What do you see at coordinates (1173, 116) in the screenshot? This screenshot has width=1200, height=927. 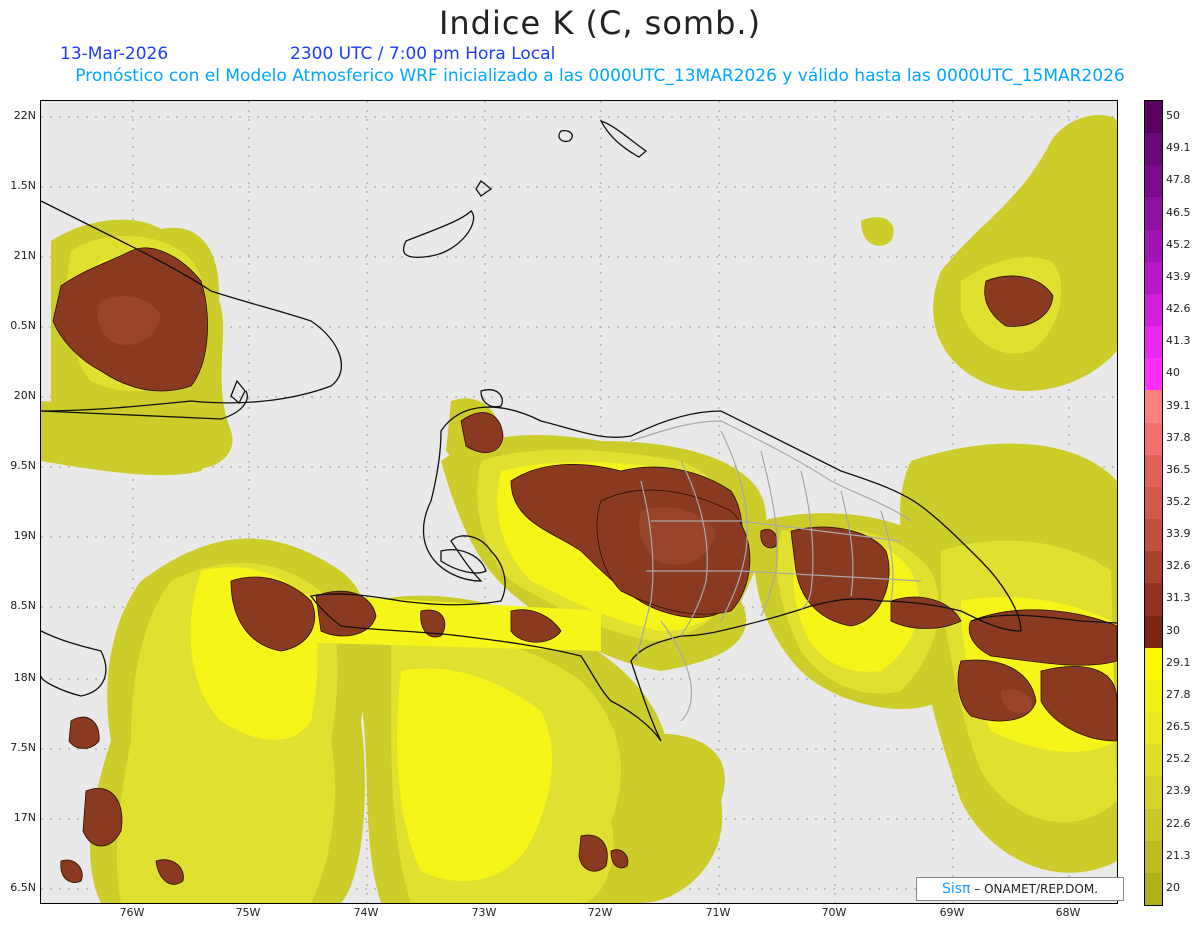 I see `legend-label: 50` at bounding box center [1173, 116].